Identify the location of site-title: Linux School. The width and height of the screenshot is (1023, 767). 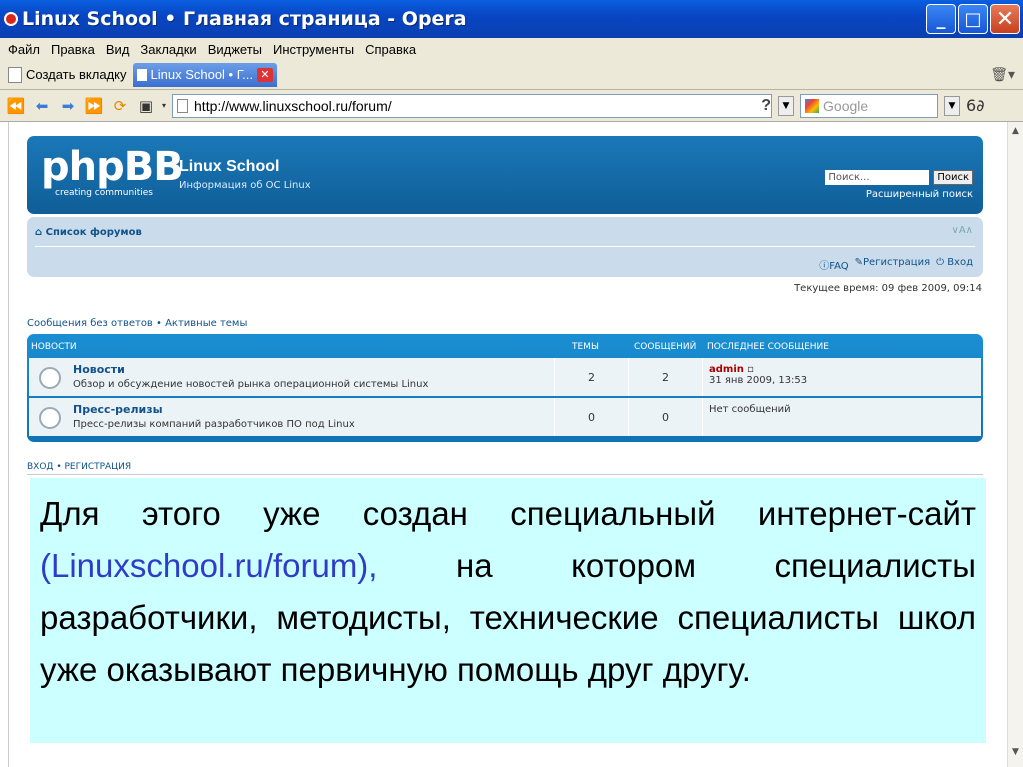
(229, 166).